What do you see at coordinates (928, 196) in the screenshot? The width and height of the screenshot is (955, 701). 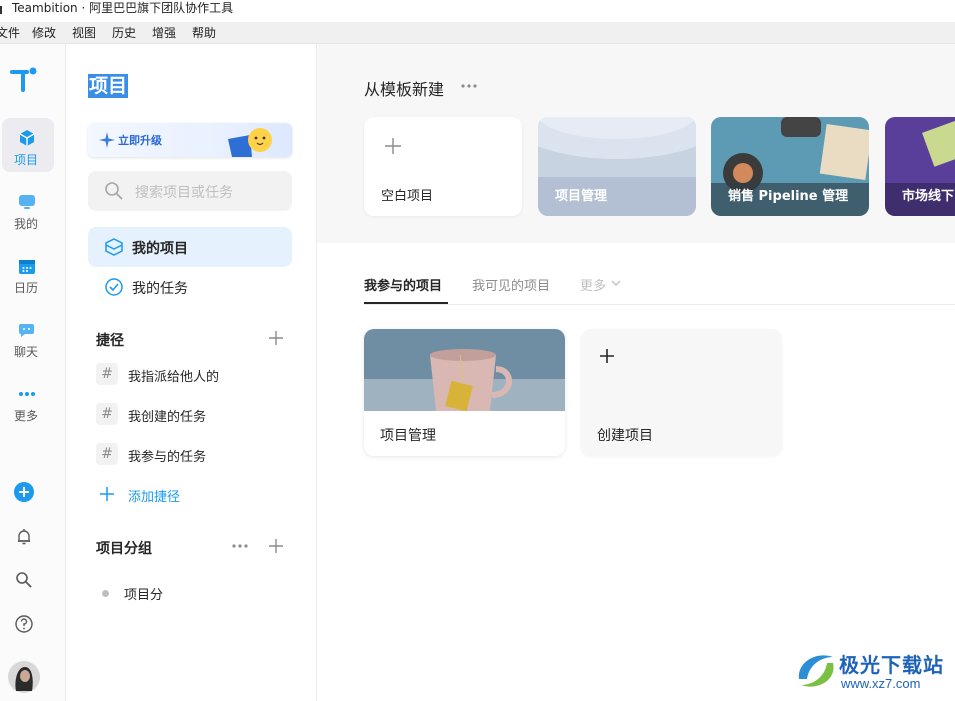 I see `template-card-label: 市场线下` at bounding box center [928, 196].